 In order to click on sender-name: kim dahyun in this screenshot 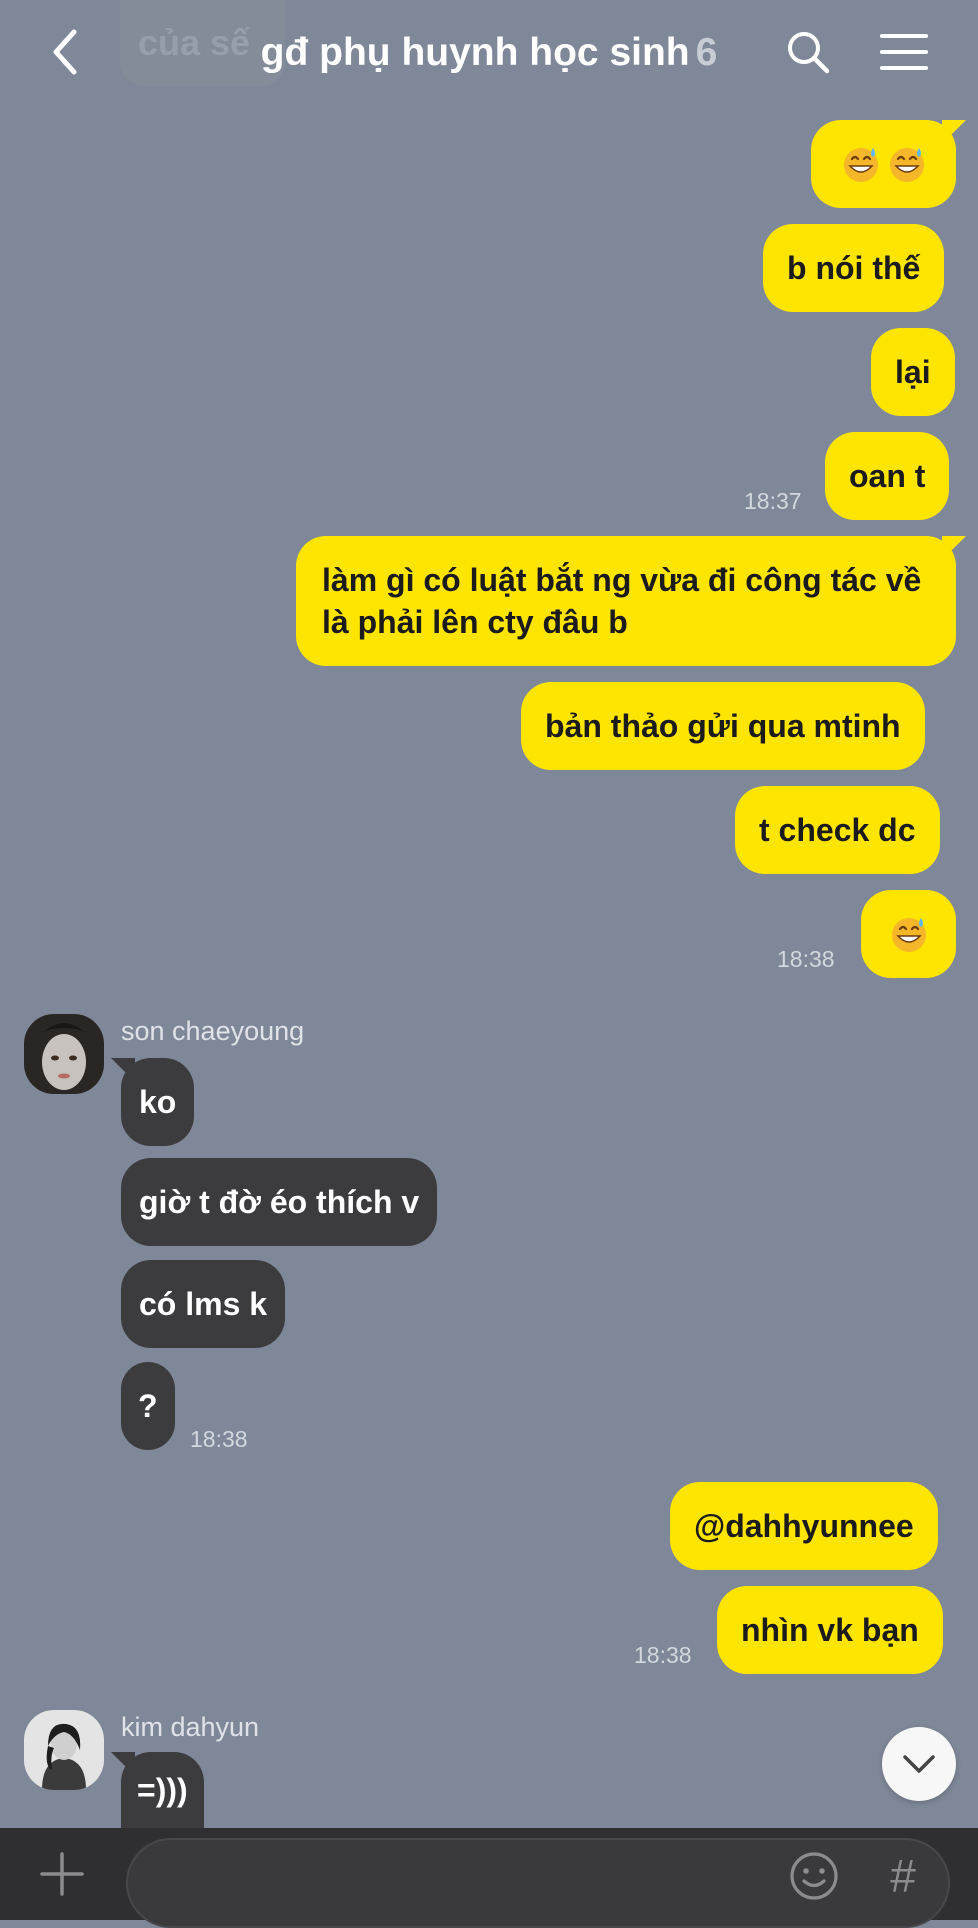, I will do `click(190, 1727)`.